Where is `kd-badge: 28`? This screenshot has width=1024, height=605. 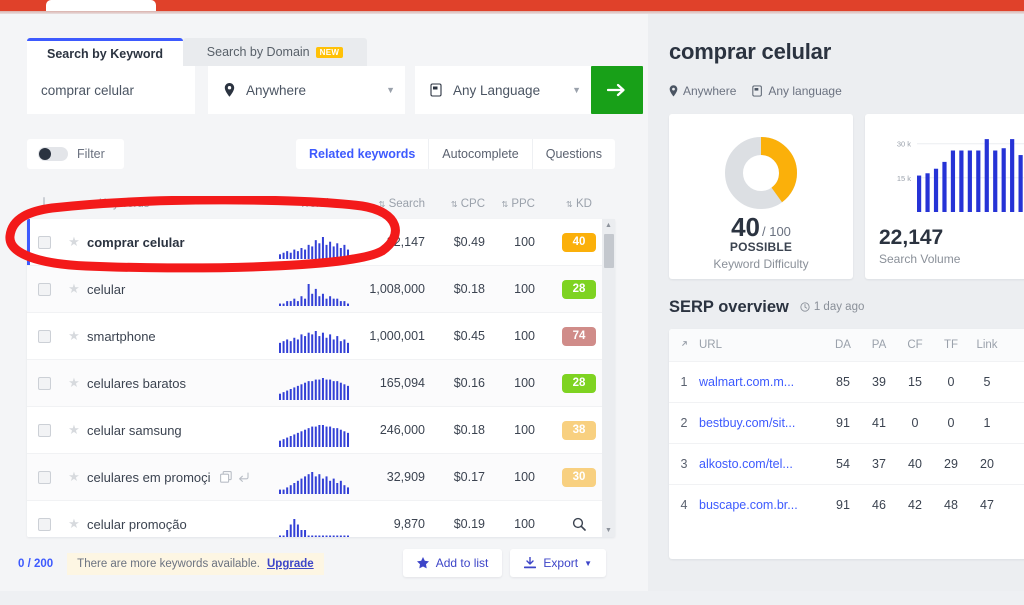
kd-badge: 28 is located at coordinates (579, 383).